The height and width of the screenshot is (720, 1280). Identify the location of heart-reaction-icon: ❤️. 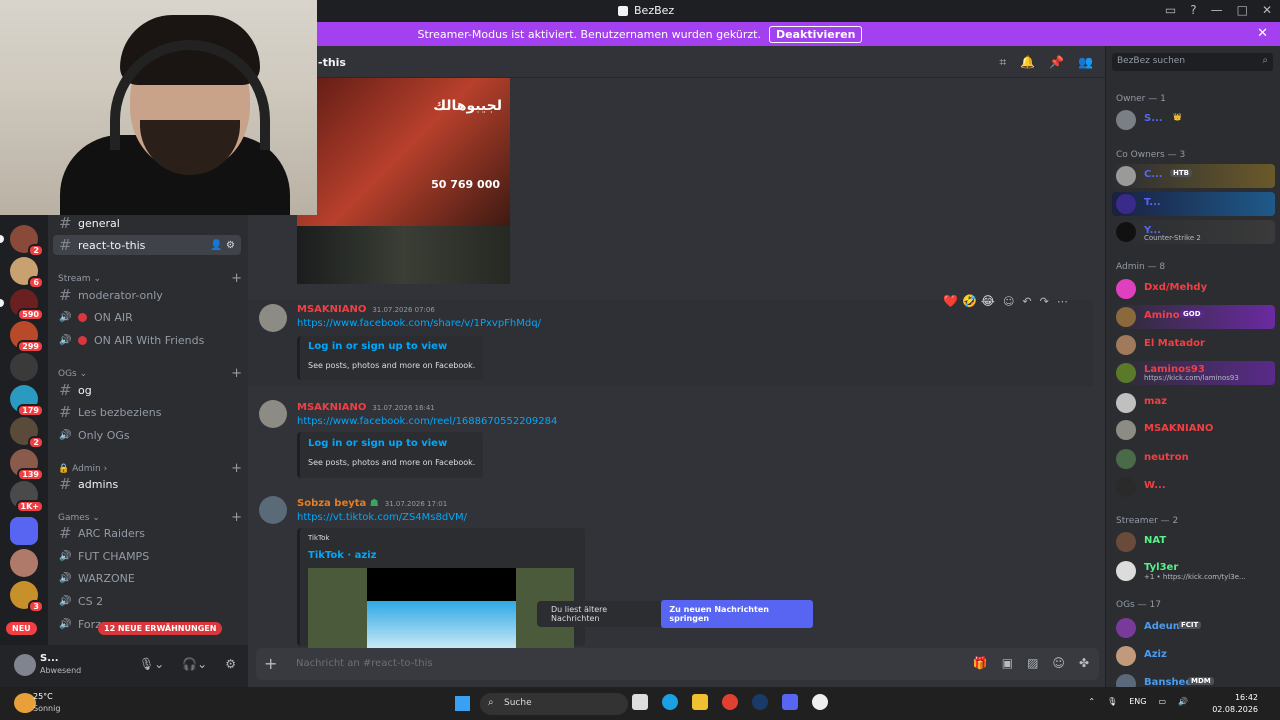
(950, 301).